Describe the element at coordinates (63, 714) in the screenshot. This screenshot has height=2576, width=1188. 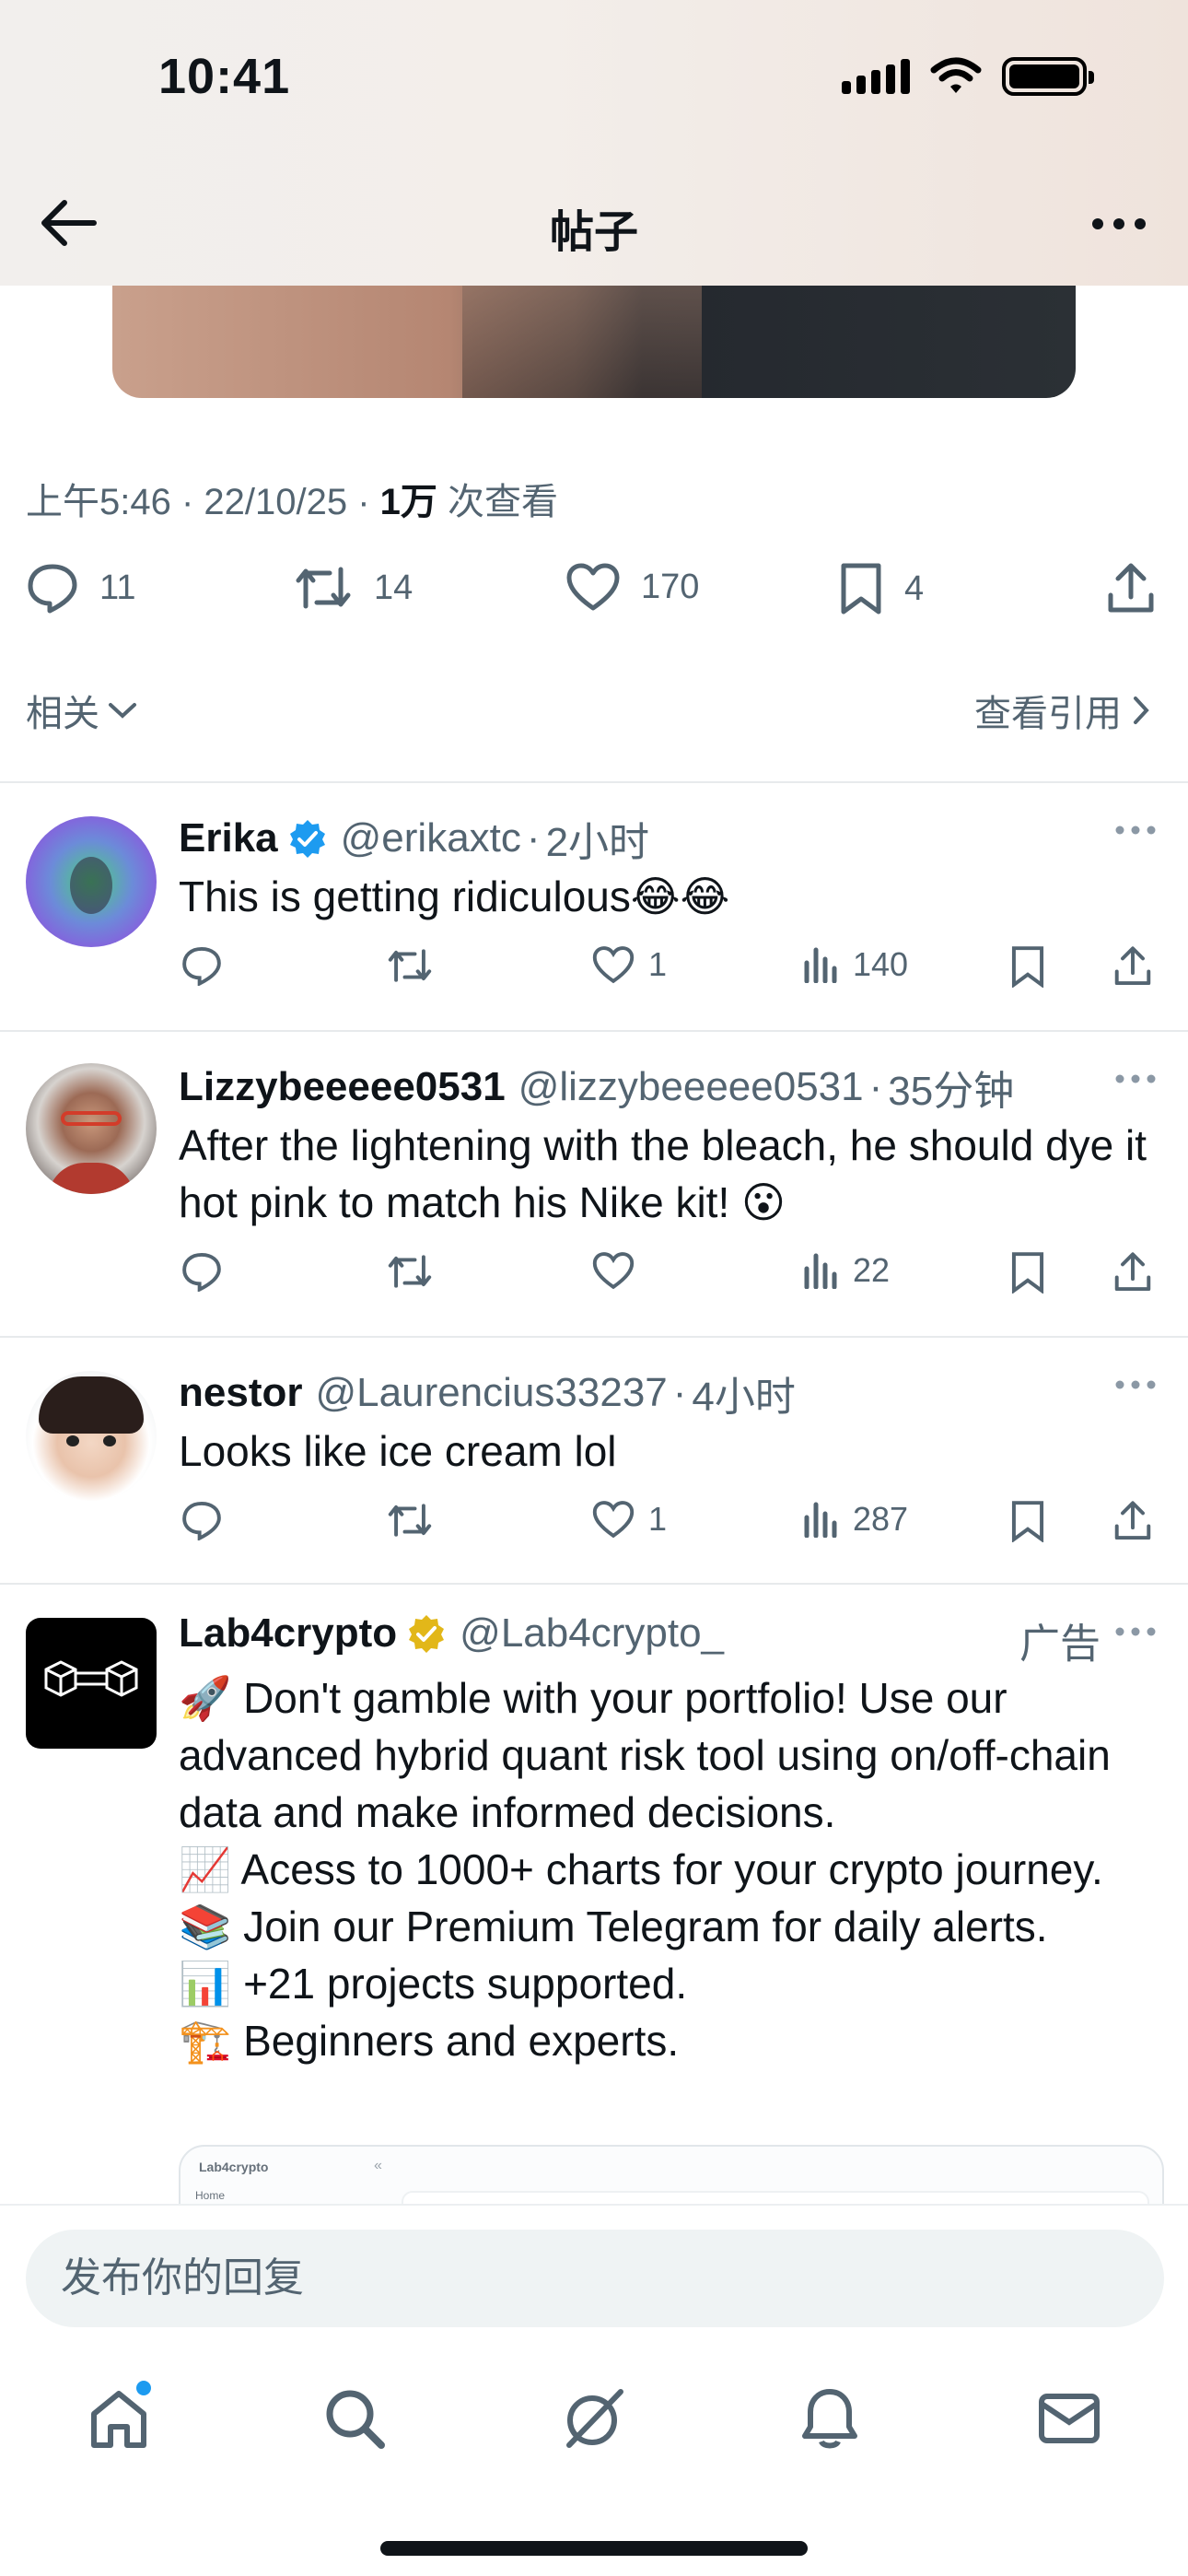
I see `related-label: 相关` at that location.